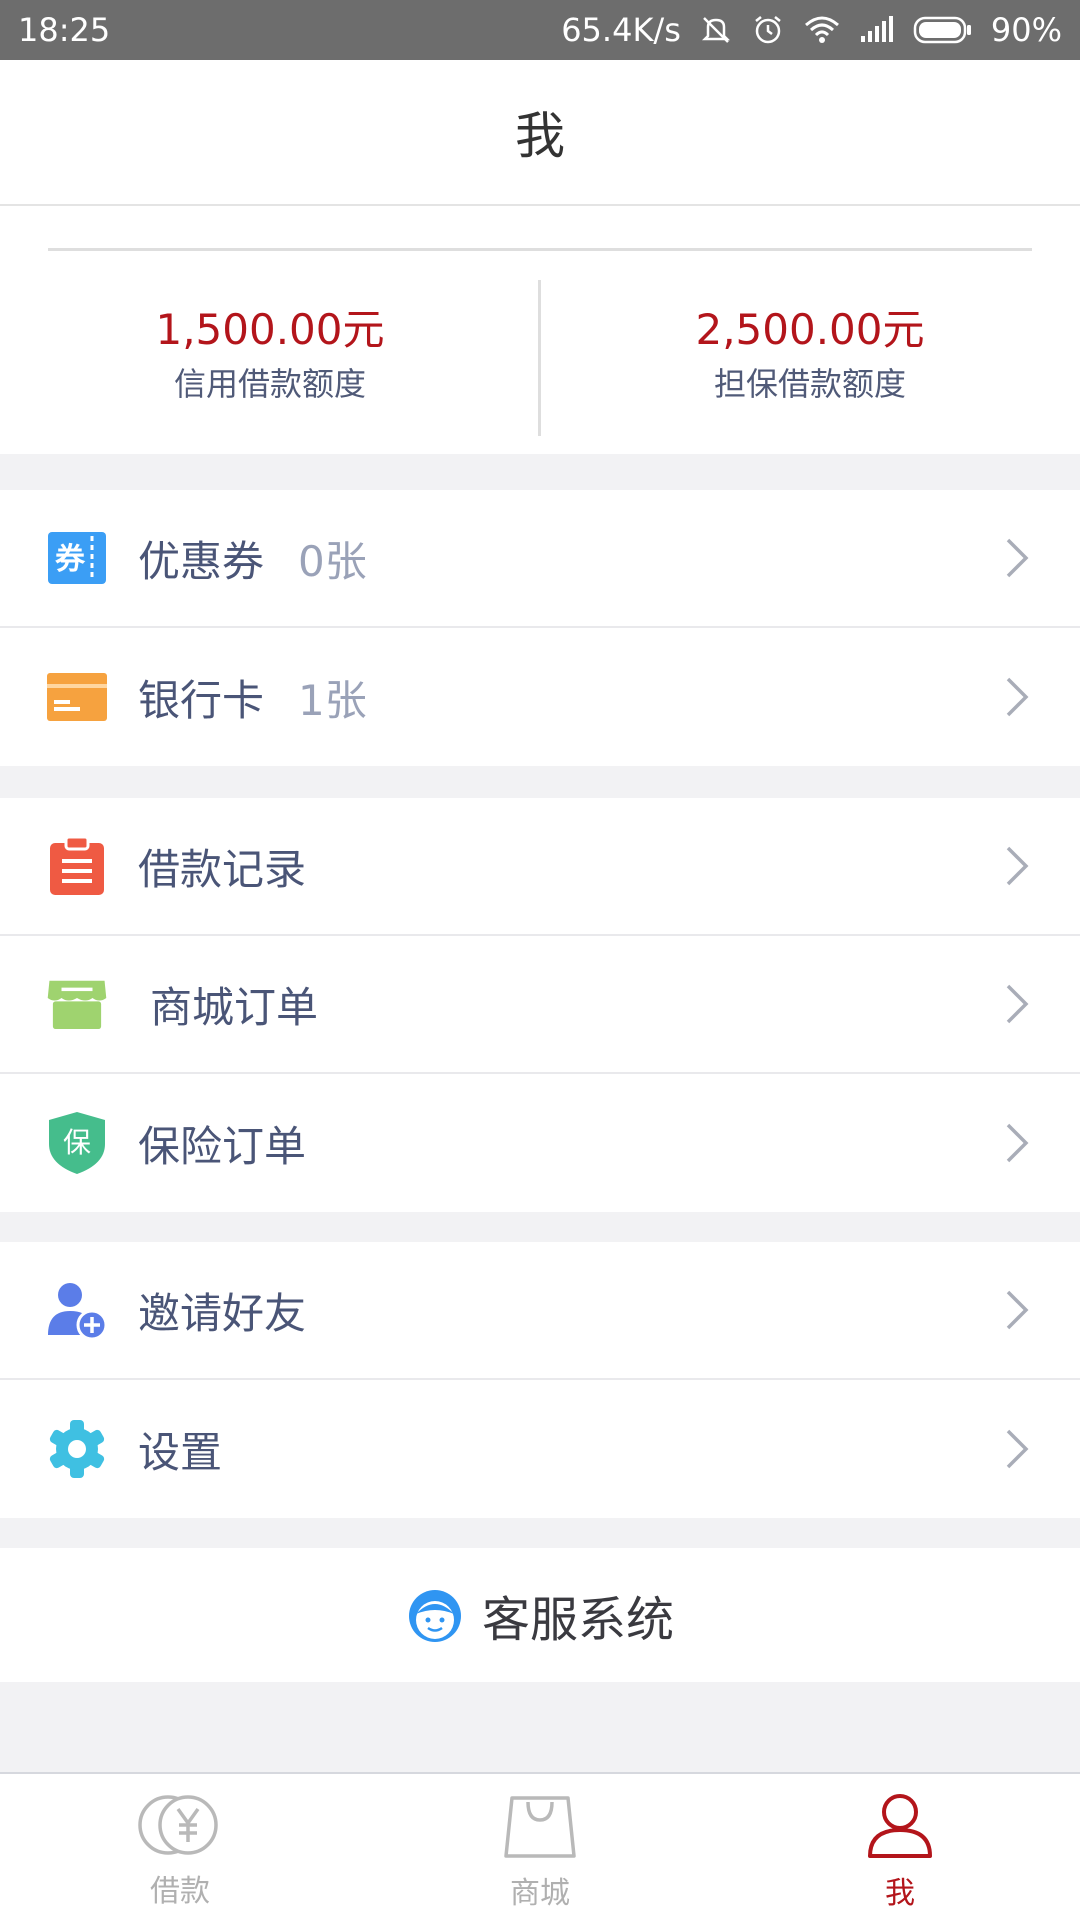 The width and height of the screenshot is (1080, 1920). I want to click on guarantee-loan-label: 担保借款额度, so click(809, 384).